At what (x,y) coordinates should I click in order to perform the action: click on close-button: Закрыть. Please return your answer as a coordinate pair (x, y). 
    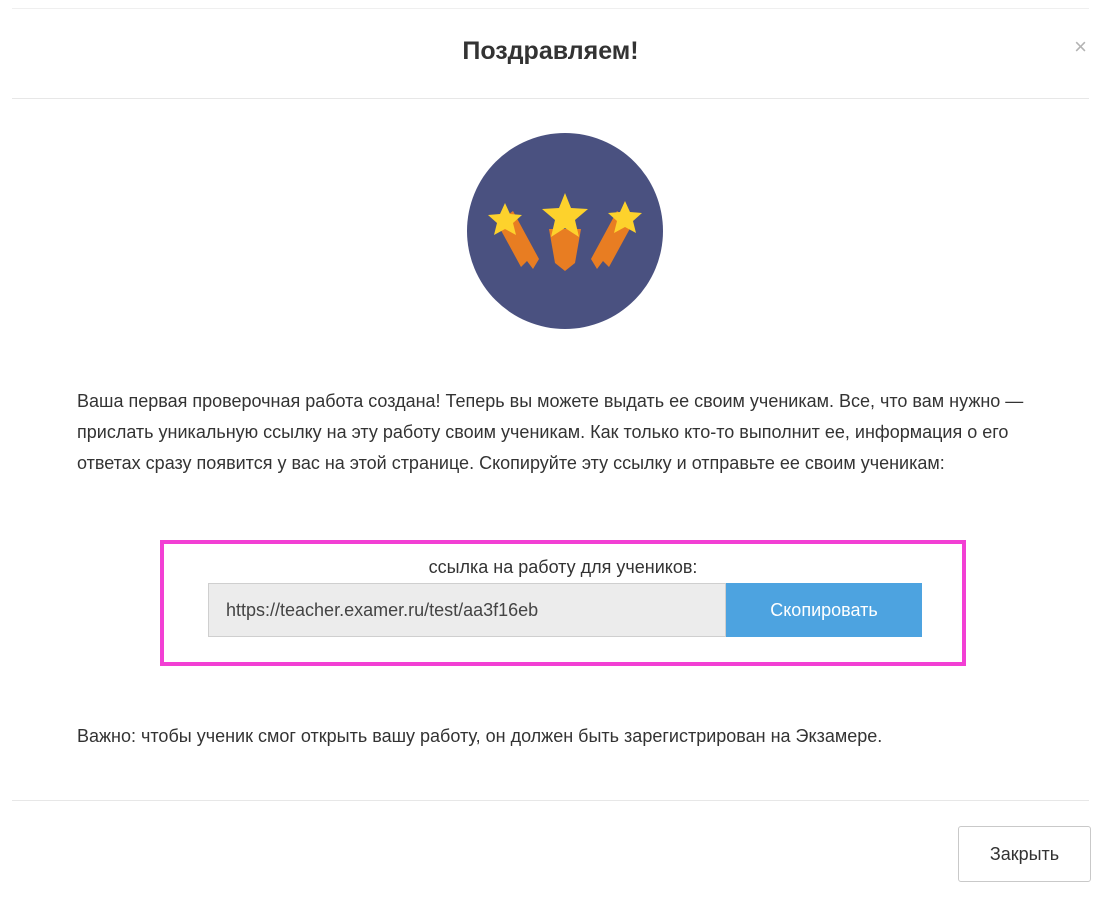
    Looking at the image, I should click on (1024, 854).